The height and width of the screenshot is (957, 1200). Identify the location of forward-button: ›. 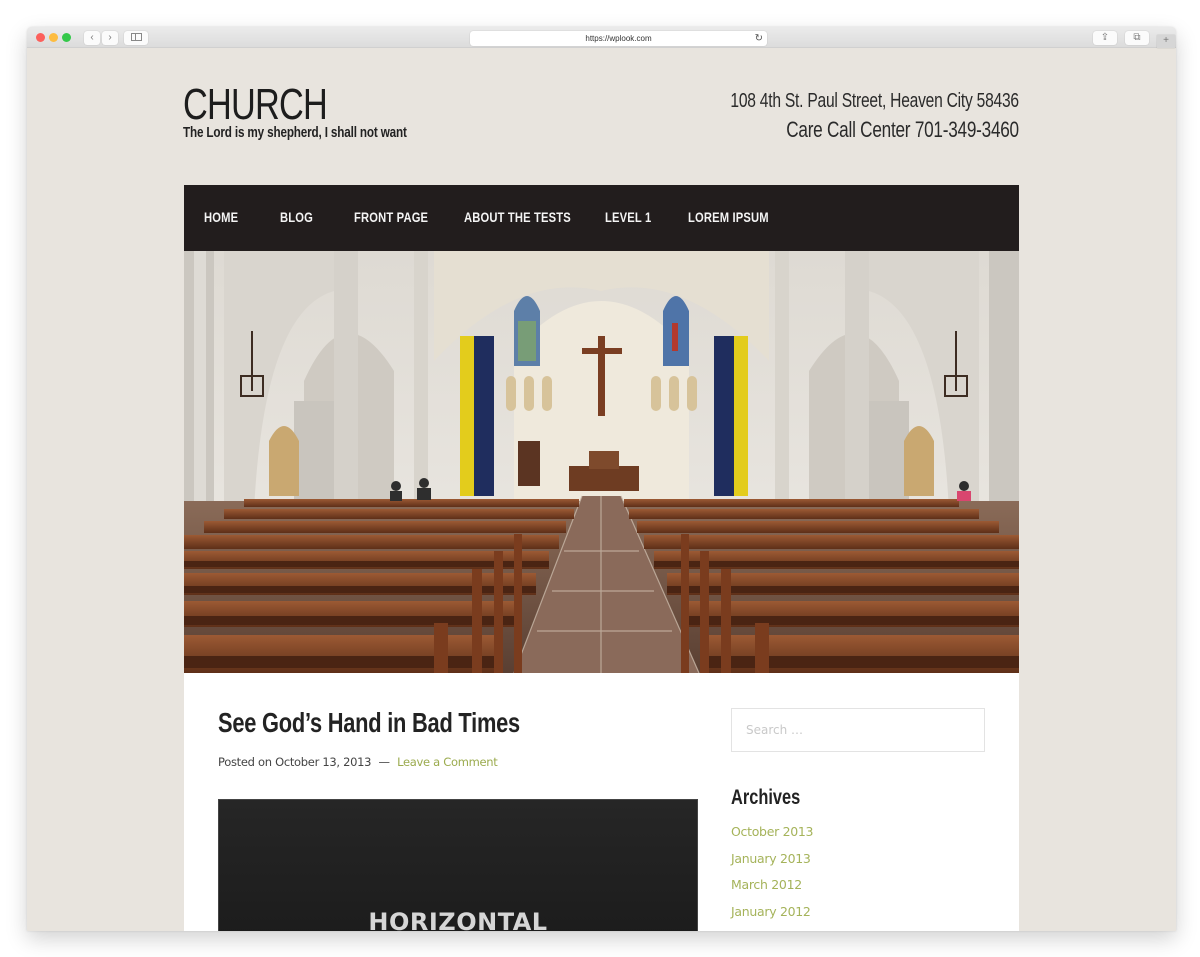
(110, 38).